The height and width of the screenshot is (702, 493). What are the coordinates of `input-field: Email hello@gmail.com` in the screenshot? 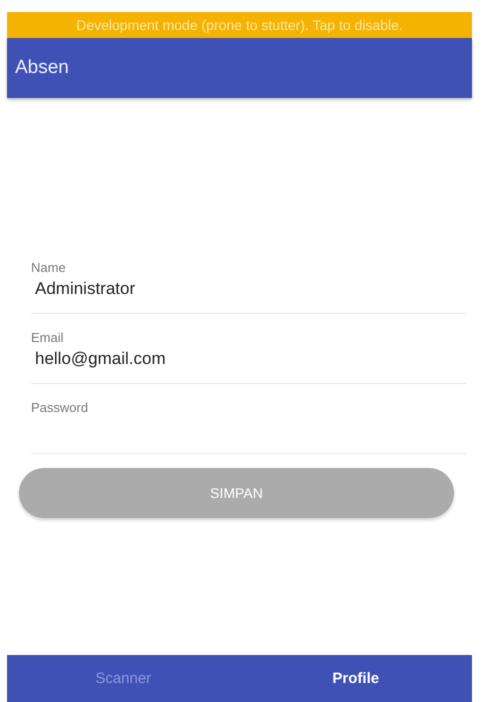 It's located at (248, 353).